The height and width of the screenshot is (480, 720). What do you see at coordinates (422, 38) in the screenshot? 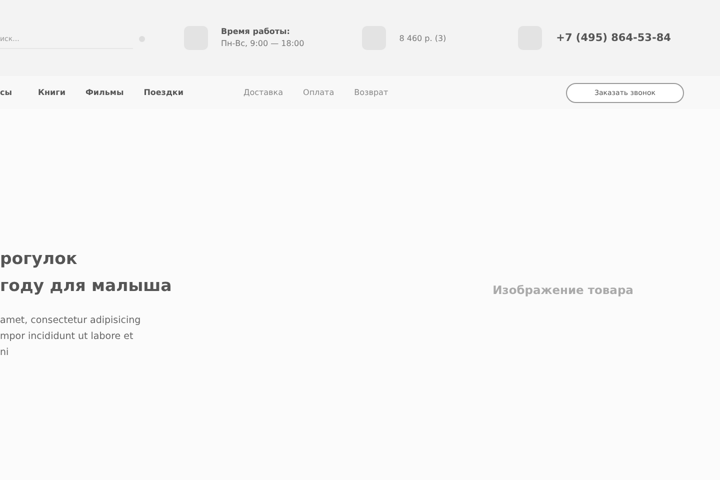
I see `cart-total: 8 460 р. (3)` at bounding box center [422, 38].